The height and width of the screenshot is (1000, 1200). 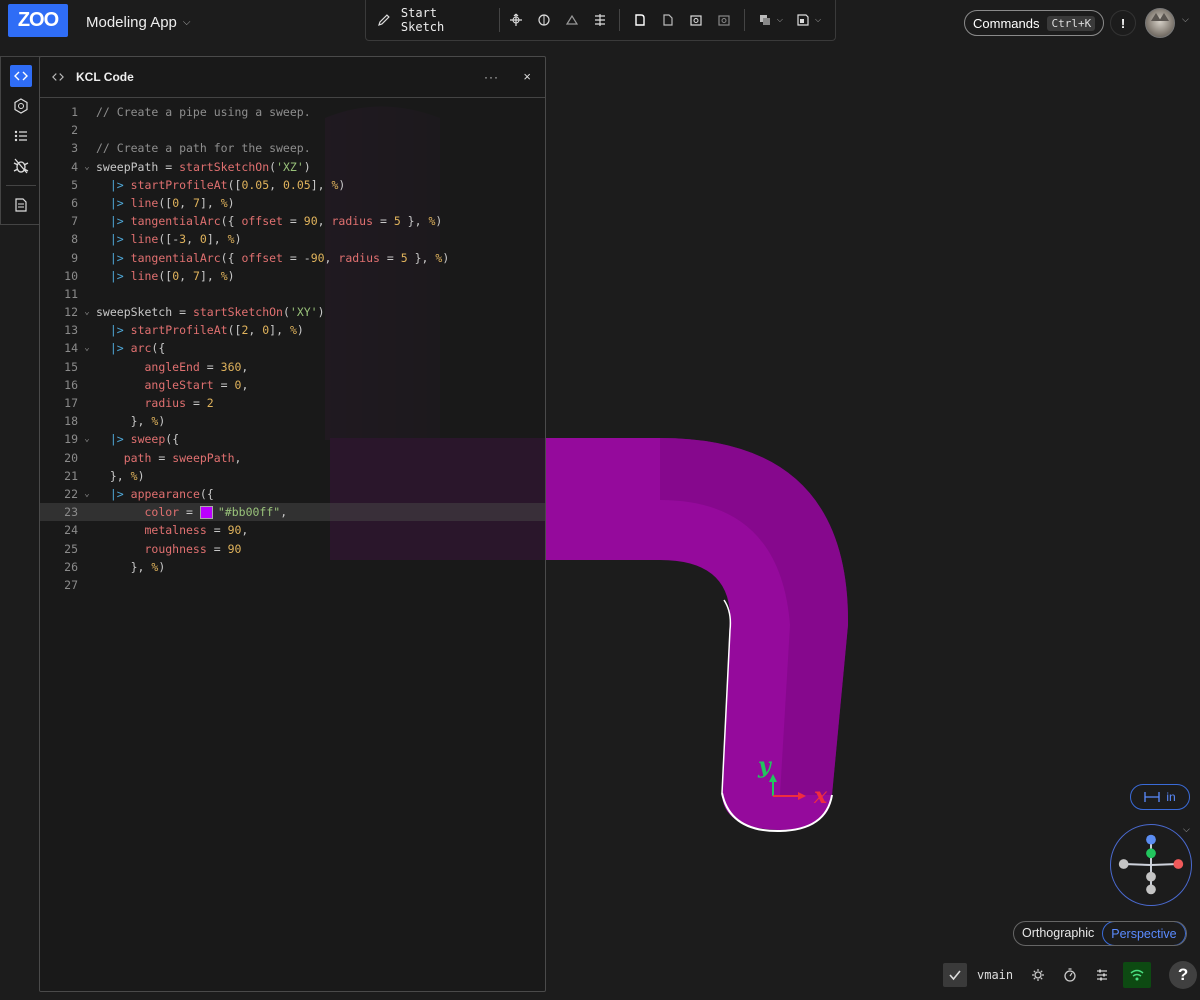 I want to click on code-line: 25 roughness = 90, so click(x=292, y=549).